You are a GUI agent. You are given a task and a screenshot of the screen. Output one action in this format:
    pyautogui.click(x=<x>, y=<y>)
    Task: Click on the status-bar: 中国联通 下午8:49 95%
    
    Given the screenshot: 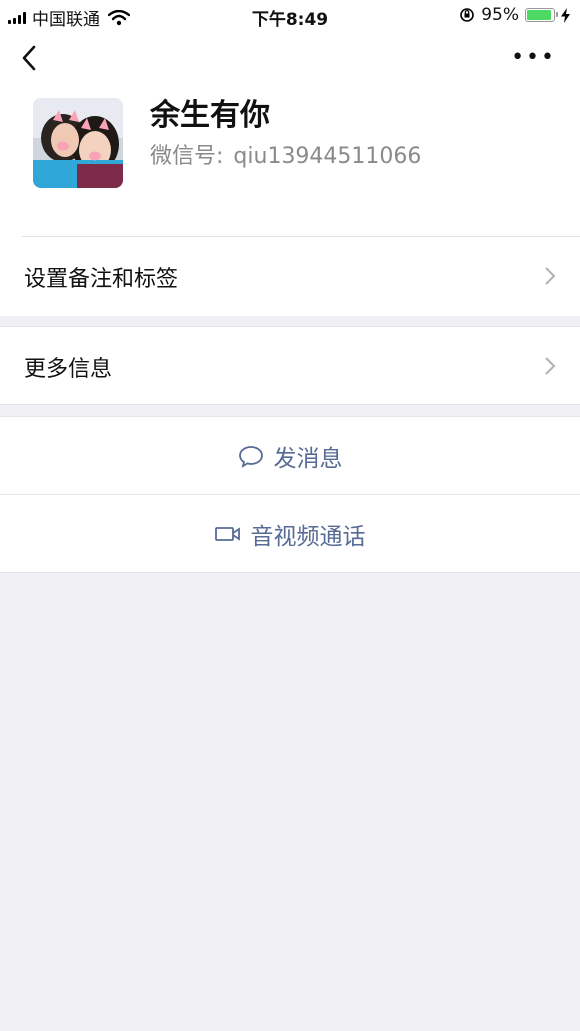 What is the action you would take?
    pyautogui.click(x=290, y=15)
    